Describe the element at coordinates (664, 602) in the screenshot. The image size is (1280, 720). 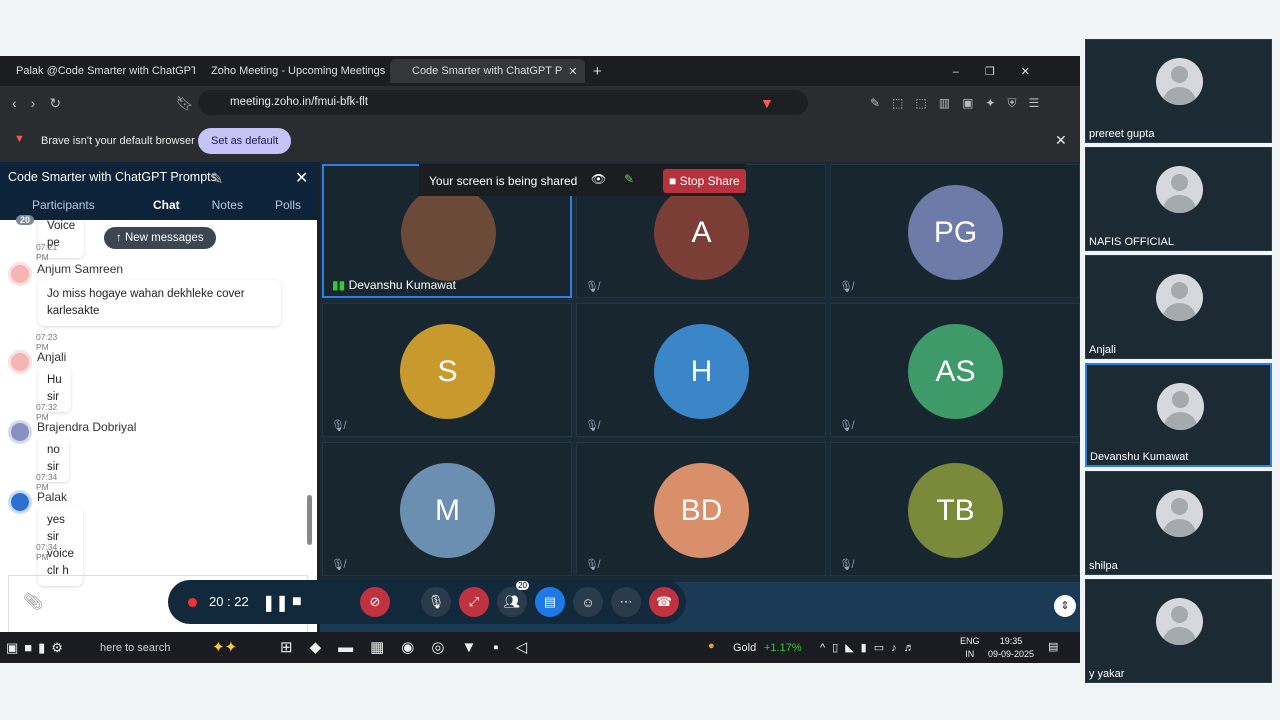
I see `leave-button: ☎` at that location.